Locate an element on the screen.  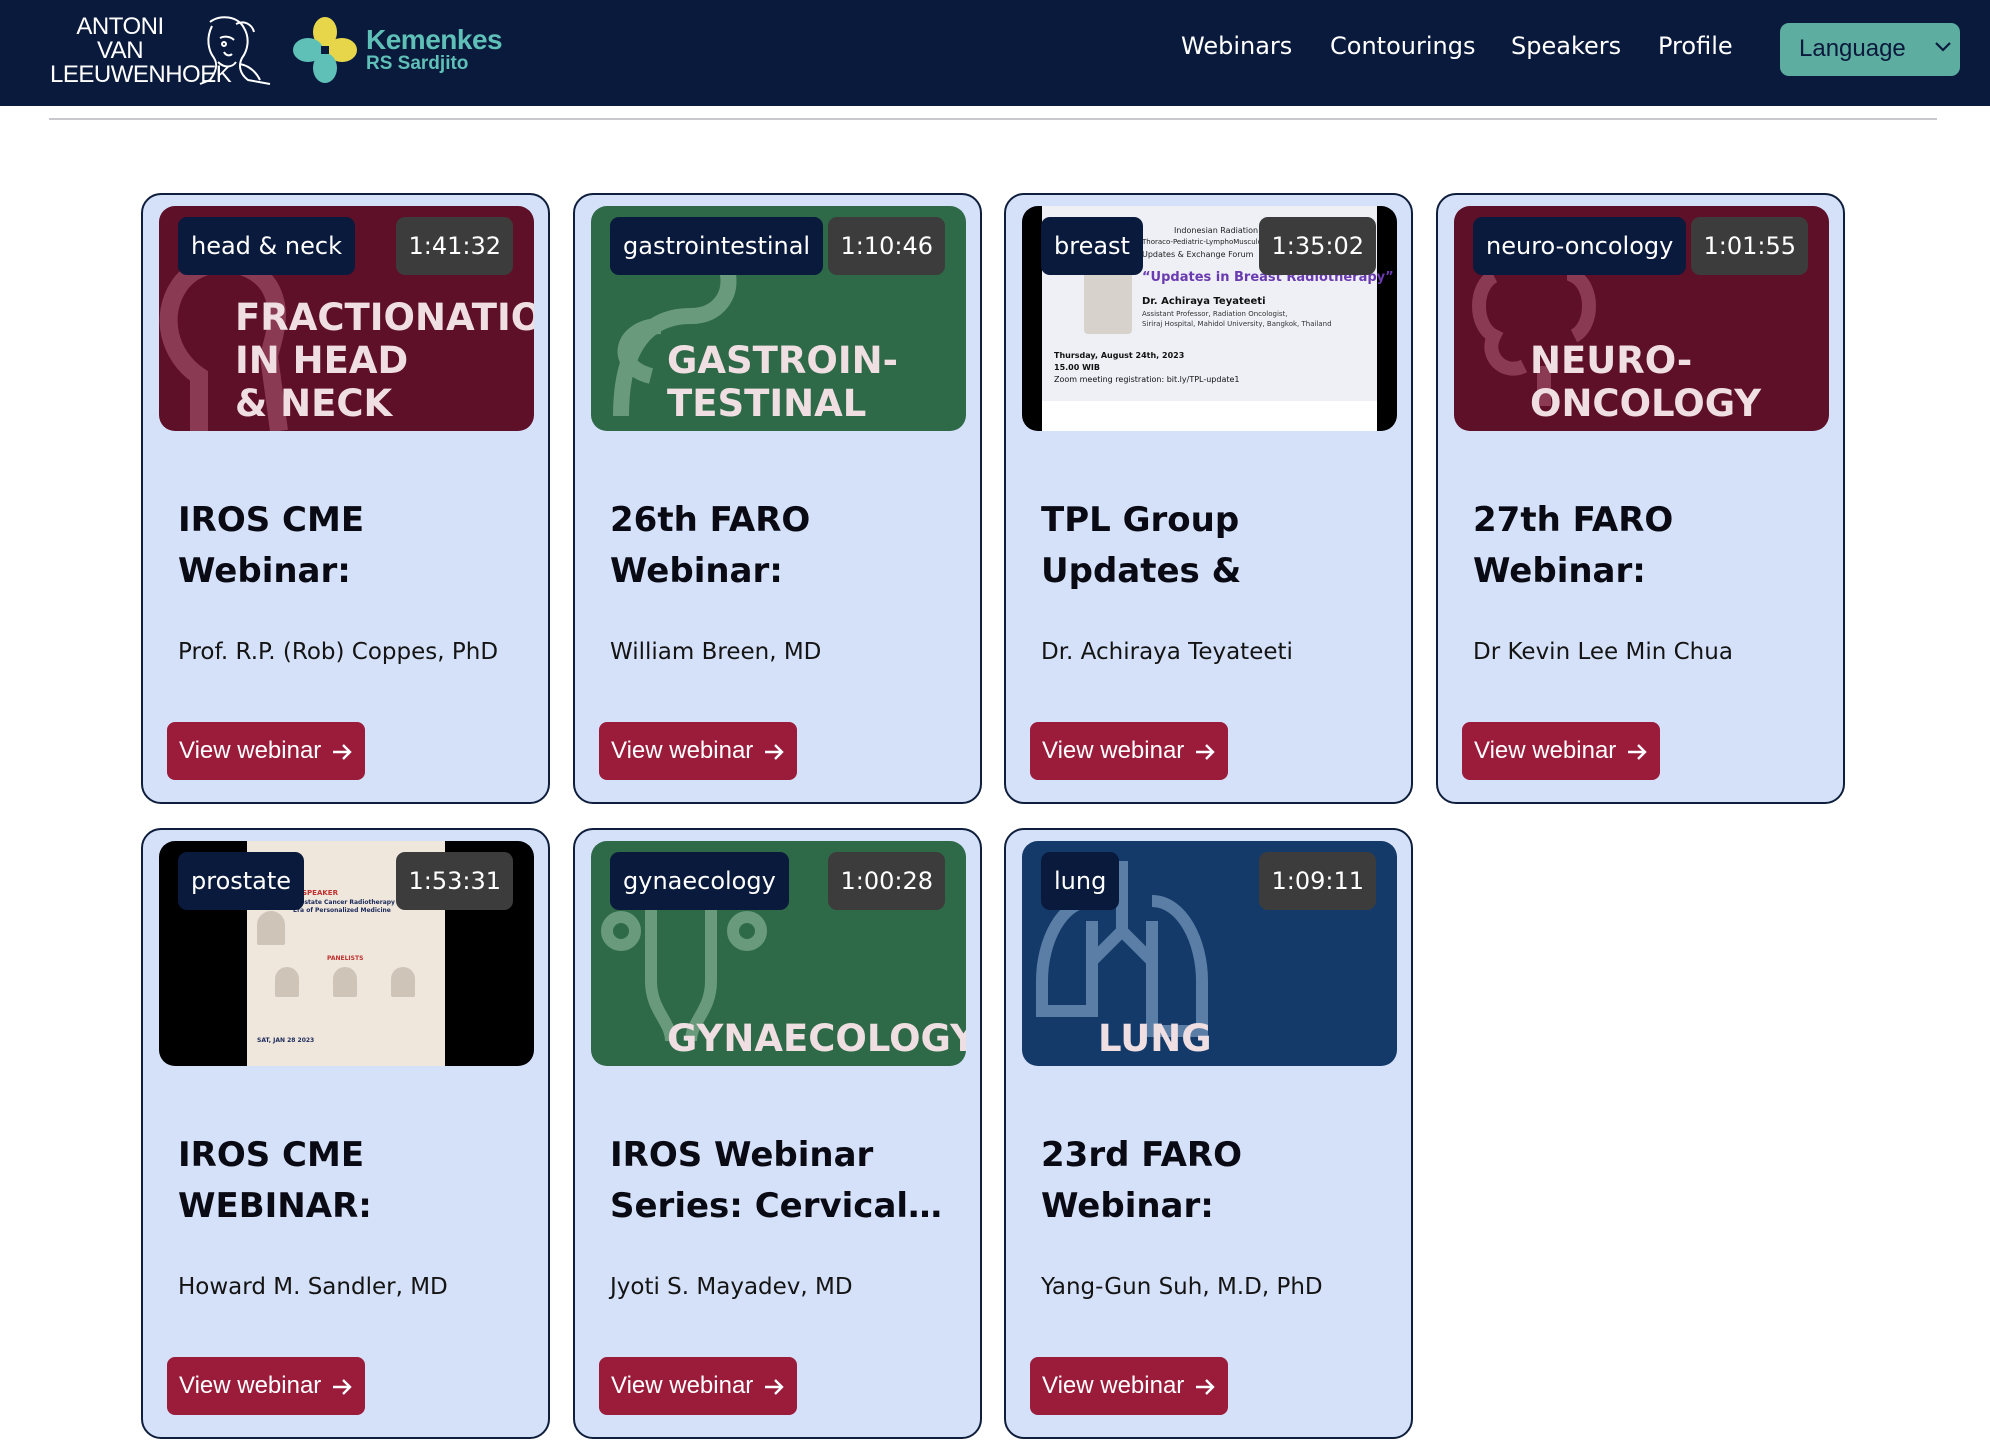
kemenkes-name: Kemenkes is located at coordinates (434, 39).